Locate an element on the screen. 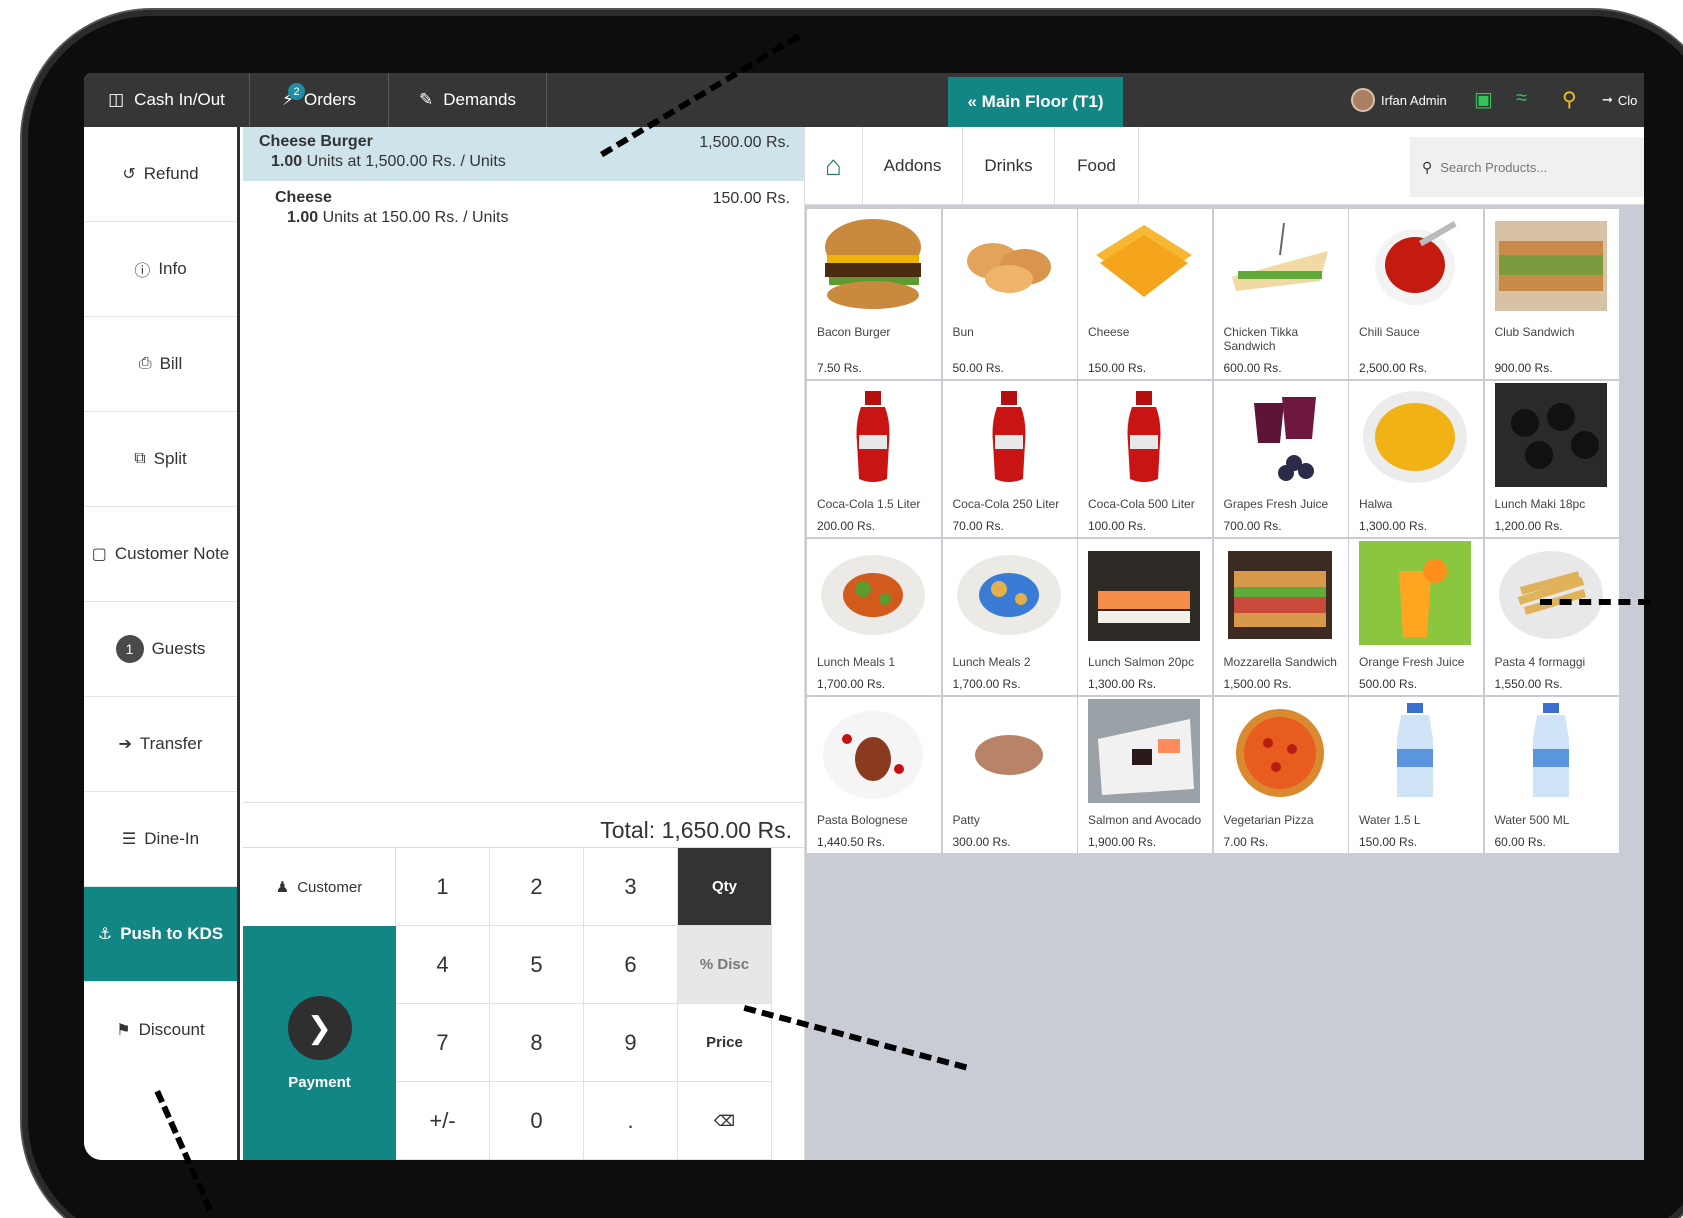 Image resolution: width=1683 pixels, height=1218 pixels. cash-in-out-button: ◫ Cash In/Out is located at coordinates (167, 100).